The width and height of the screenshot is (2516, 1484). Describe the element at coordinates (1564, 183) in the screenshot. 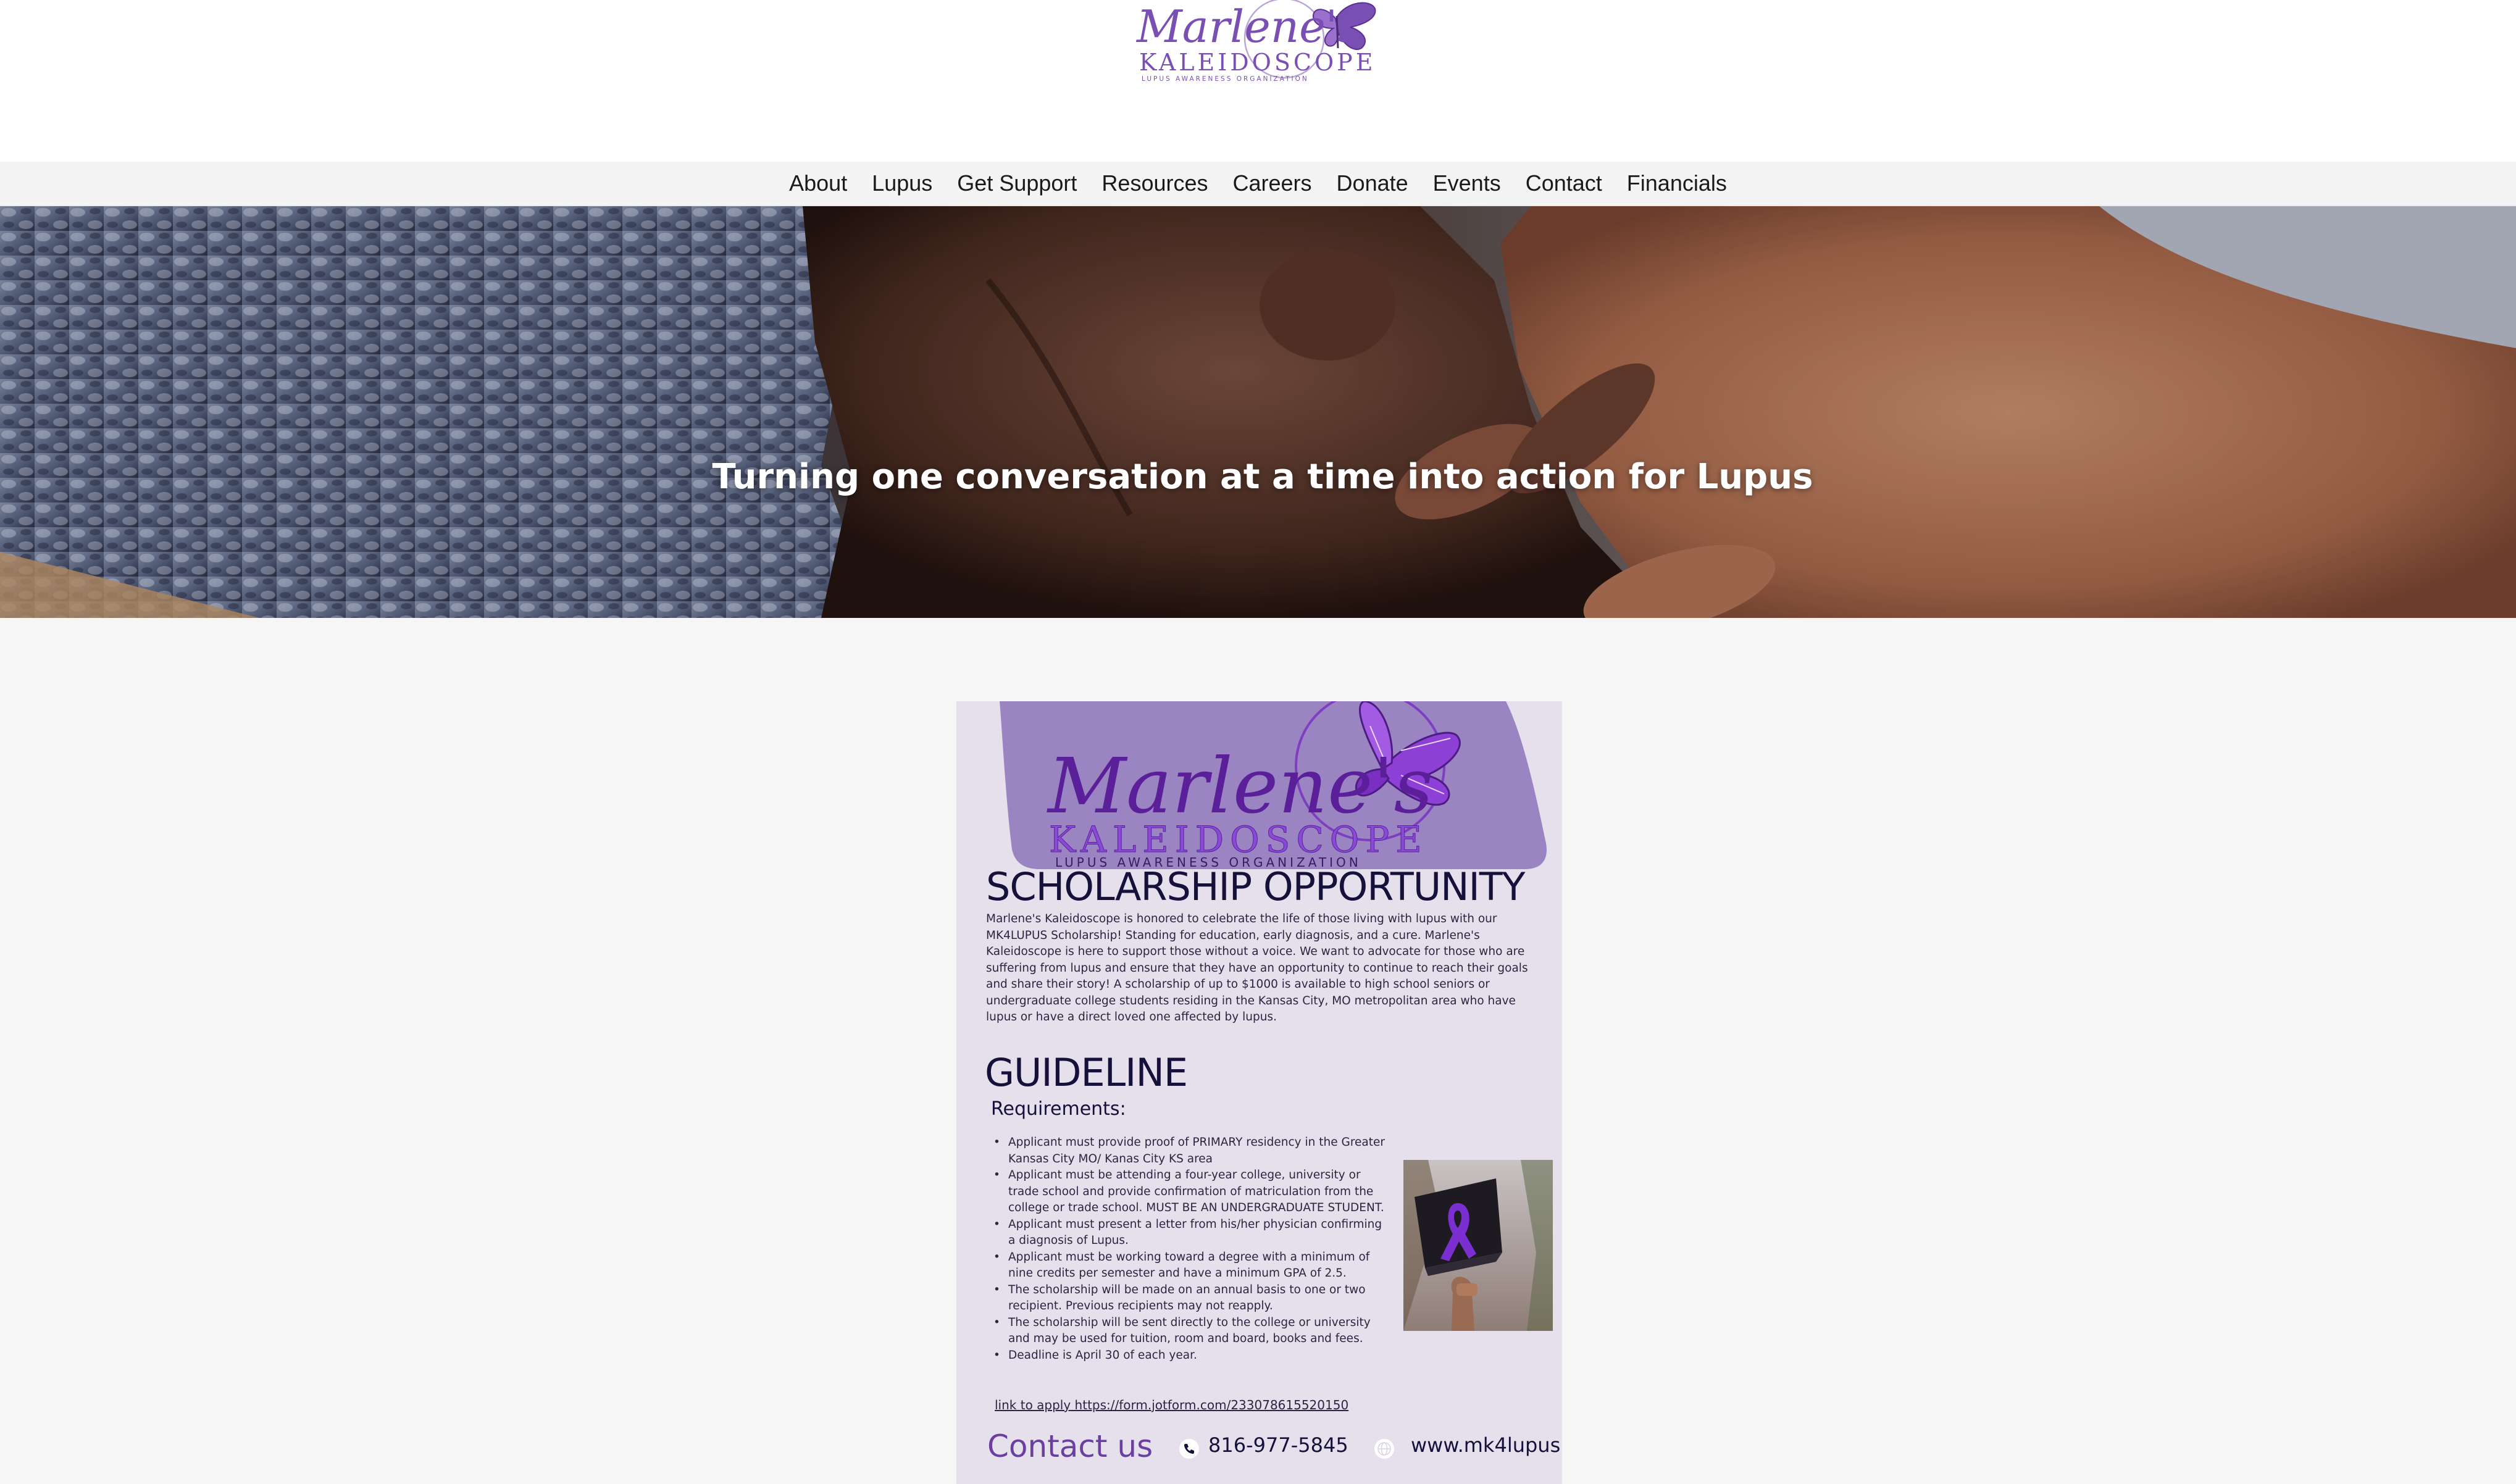

I see `nav-item-contact: Contact` at that location.